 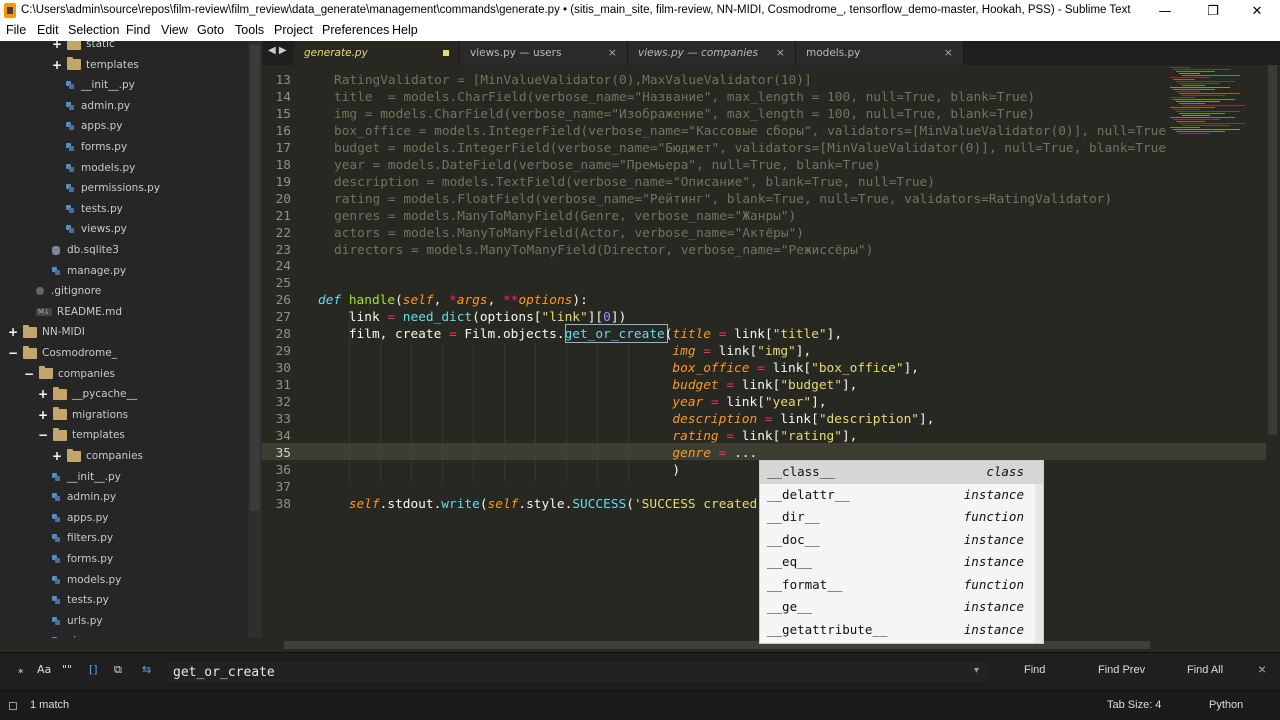 What do you see at coordinates (901, 607) in the screenshot?
I see `autocomplete-item: __ge__ instance` at bounding box center [901, 607].